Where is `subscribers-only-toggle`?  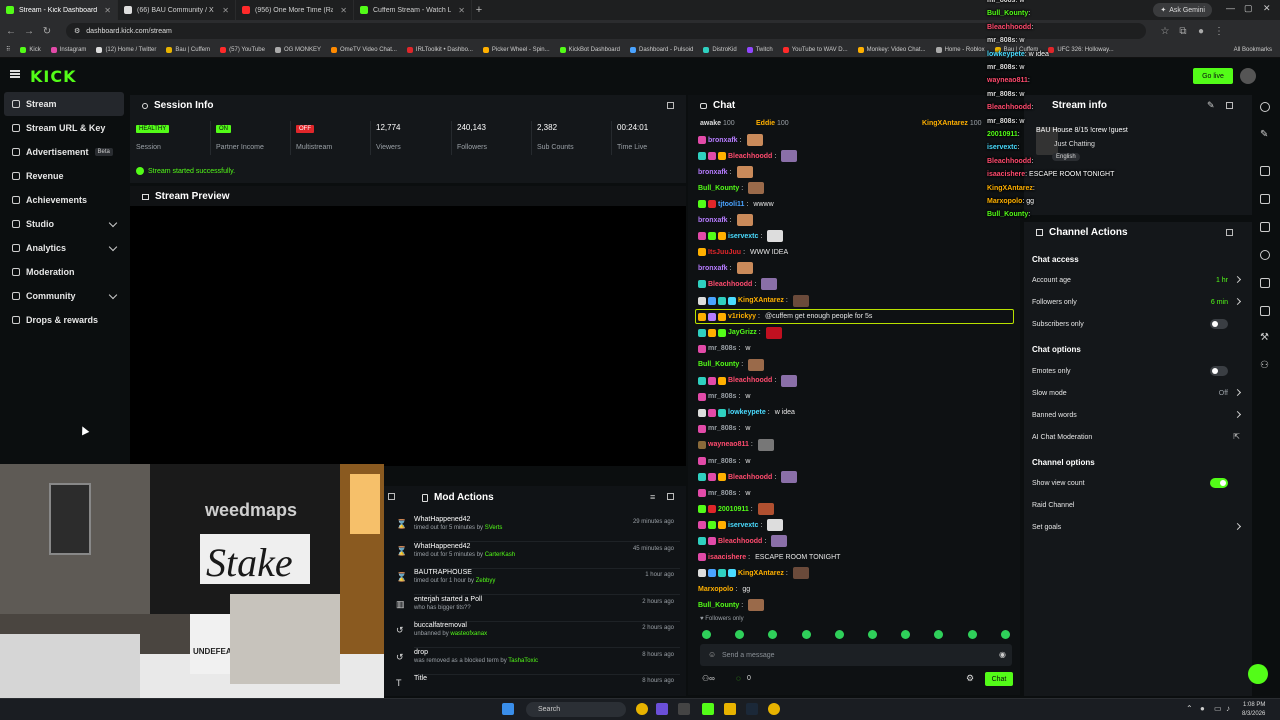 subscribers-only-toggle is located at coordinates (1219, 324).